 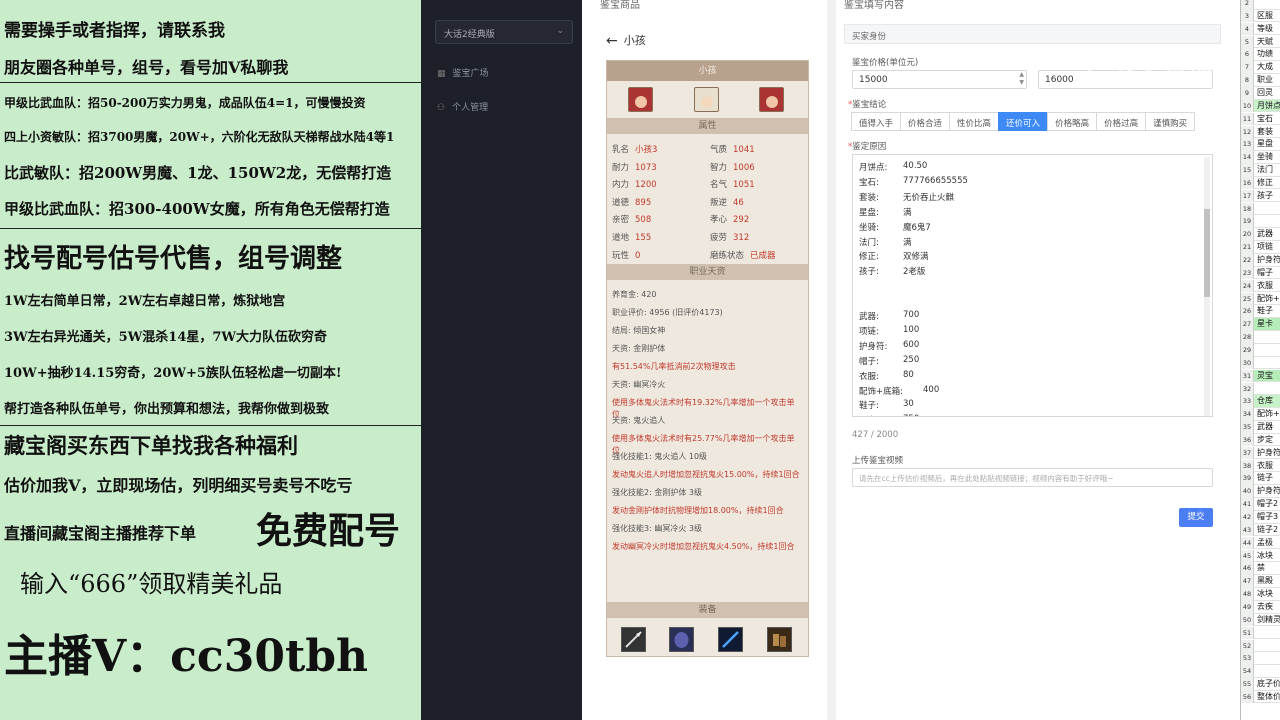 I want to click on sheet-row: 24 衣服, so click(x=1260, y=286).